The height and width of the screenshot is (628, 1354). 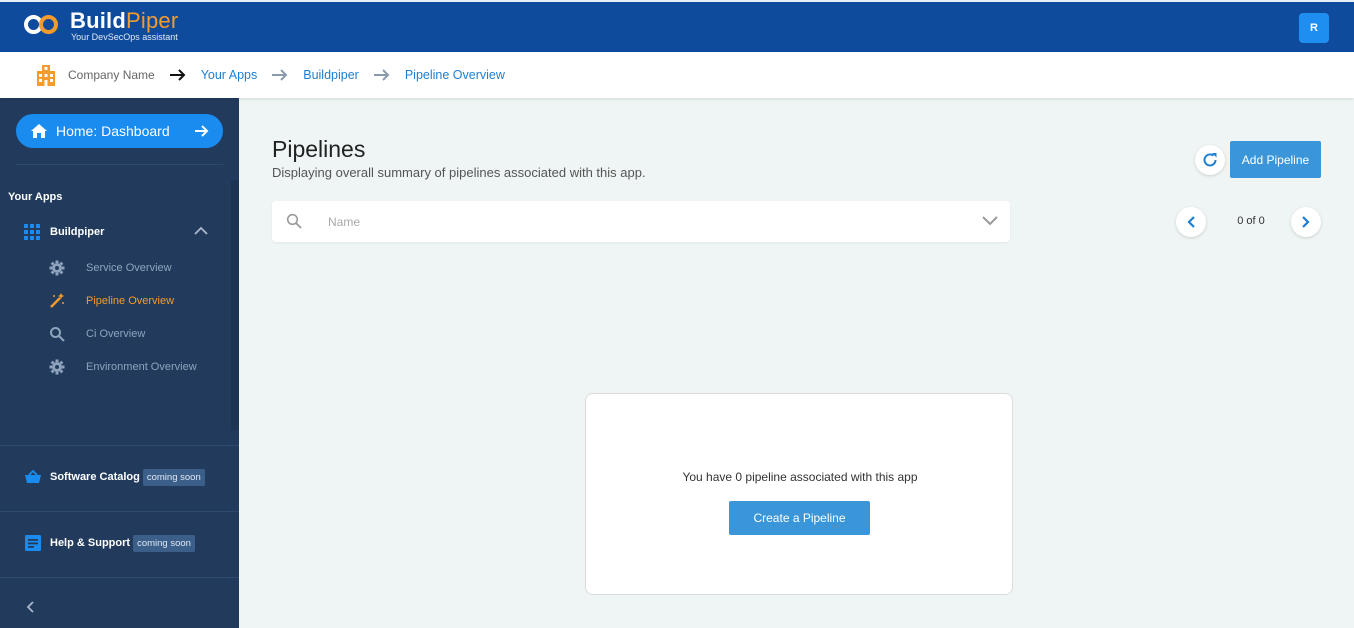 I want to click on magic-wand-icon, so click(x=57, y=301).